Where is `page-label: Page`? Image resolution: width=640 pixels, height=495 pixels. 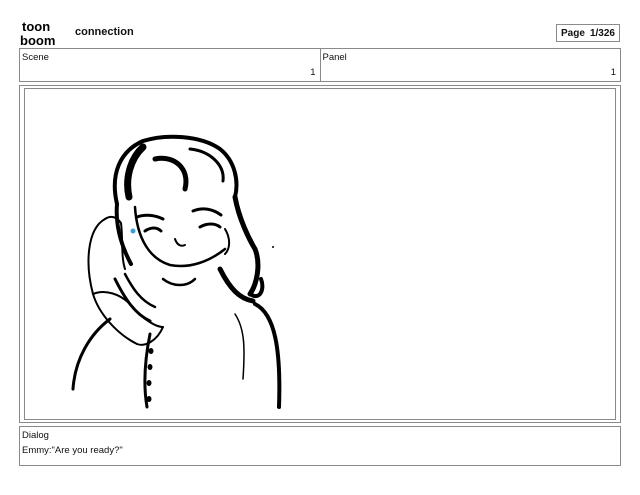 page-label: Page is located at coordinates (573, 33).